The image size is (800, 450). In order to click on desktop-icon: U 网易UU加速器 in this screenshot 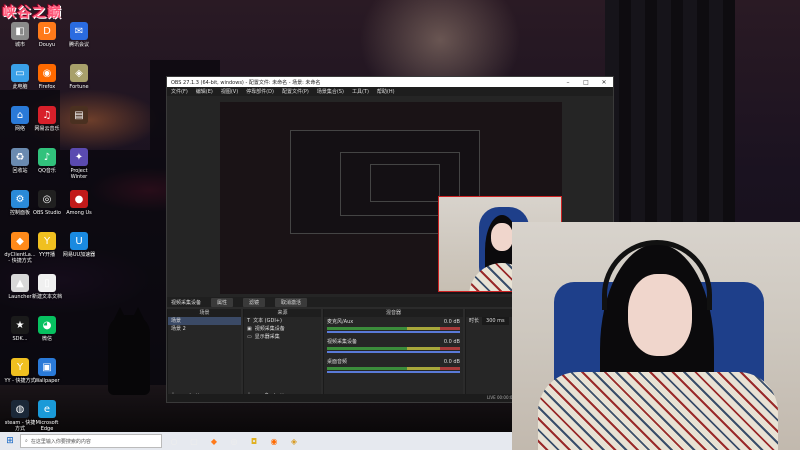, I will do `click(79, 245)`.